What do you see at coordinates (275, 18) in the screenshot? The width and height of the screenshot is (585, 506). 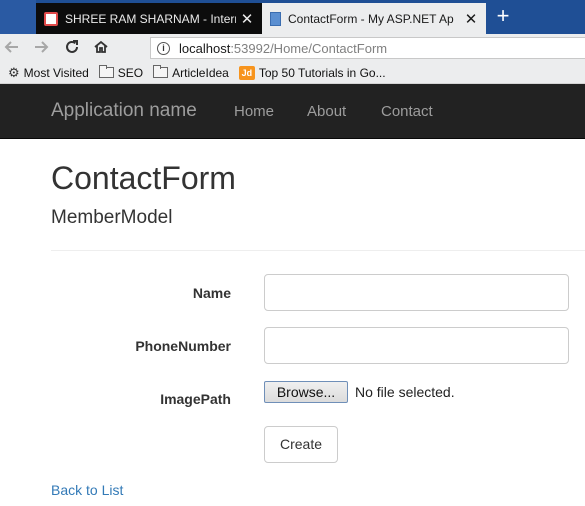 I see `page-favicon-icon` at bounding box center [275, 18].